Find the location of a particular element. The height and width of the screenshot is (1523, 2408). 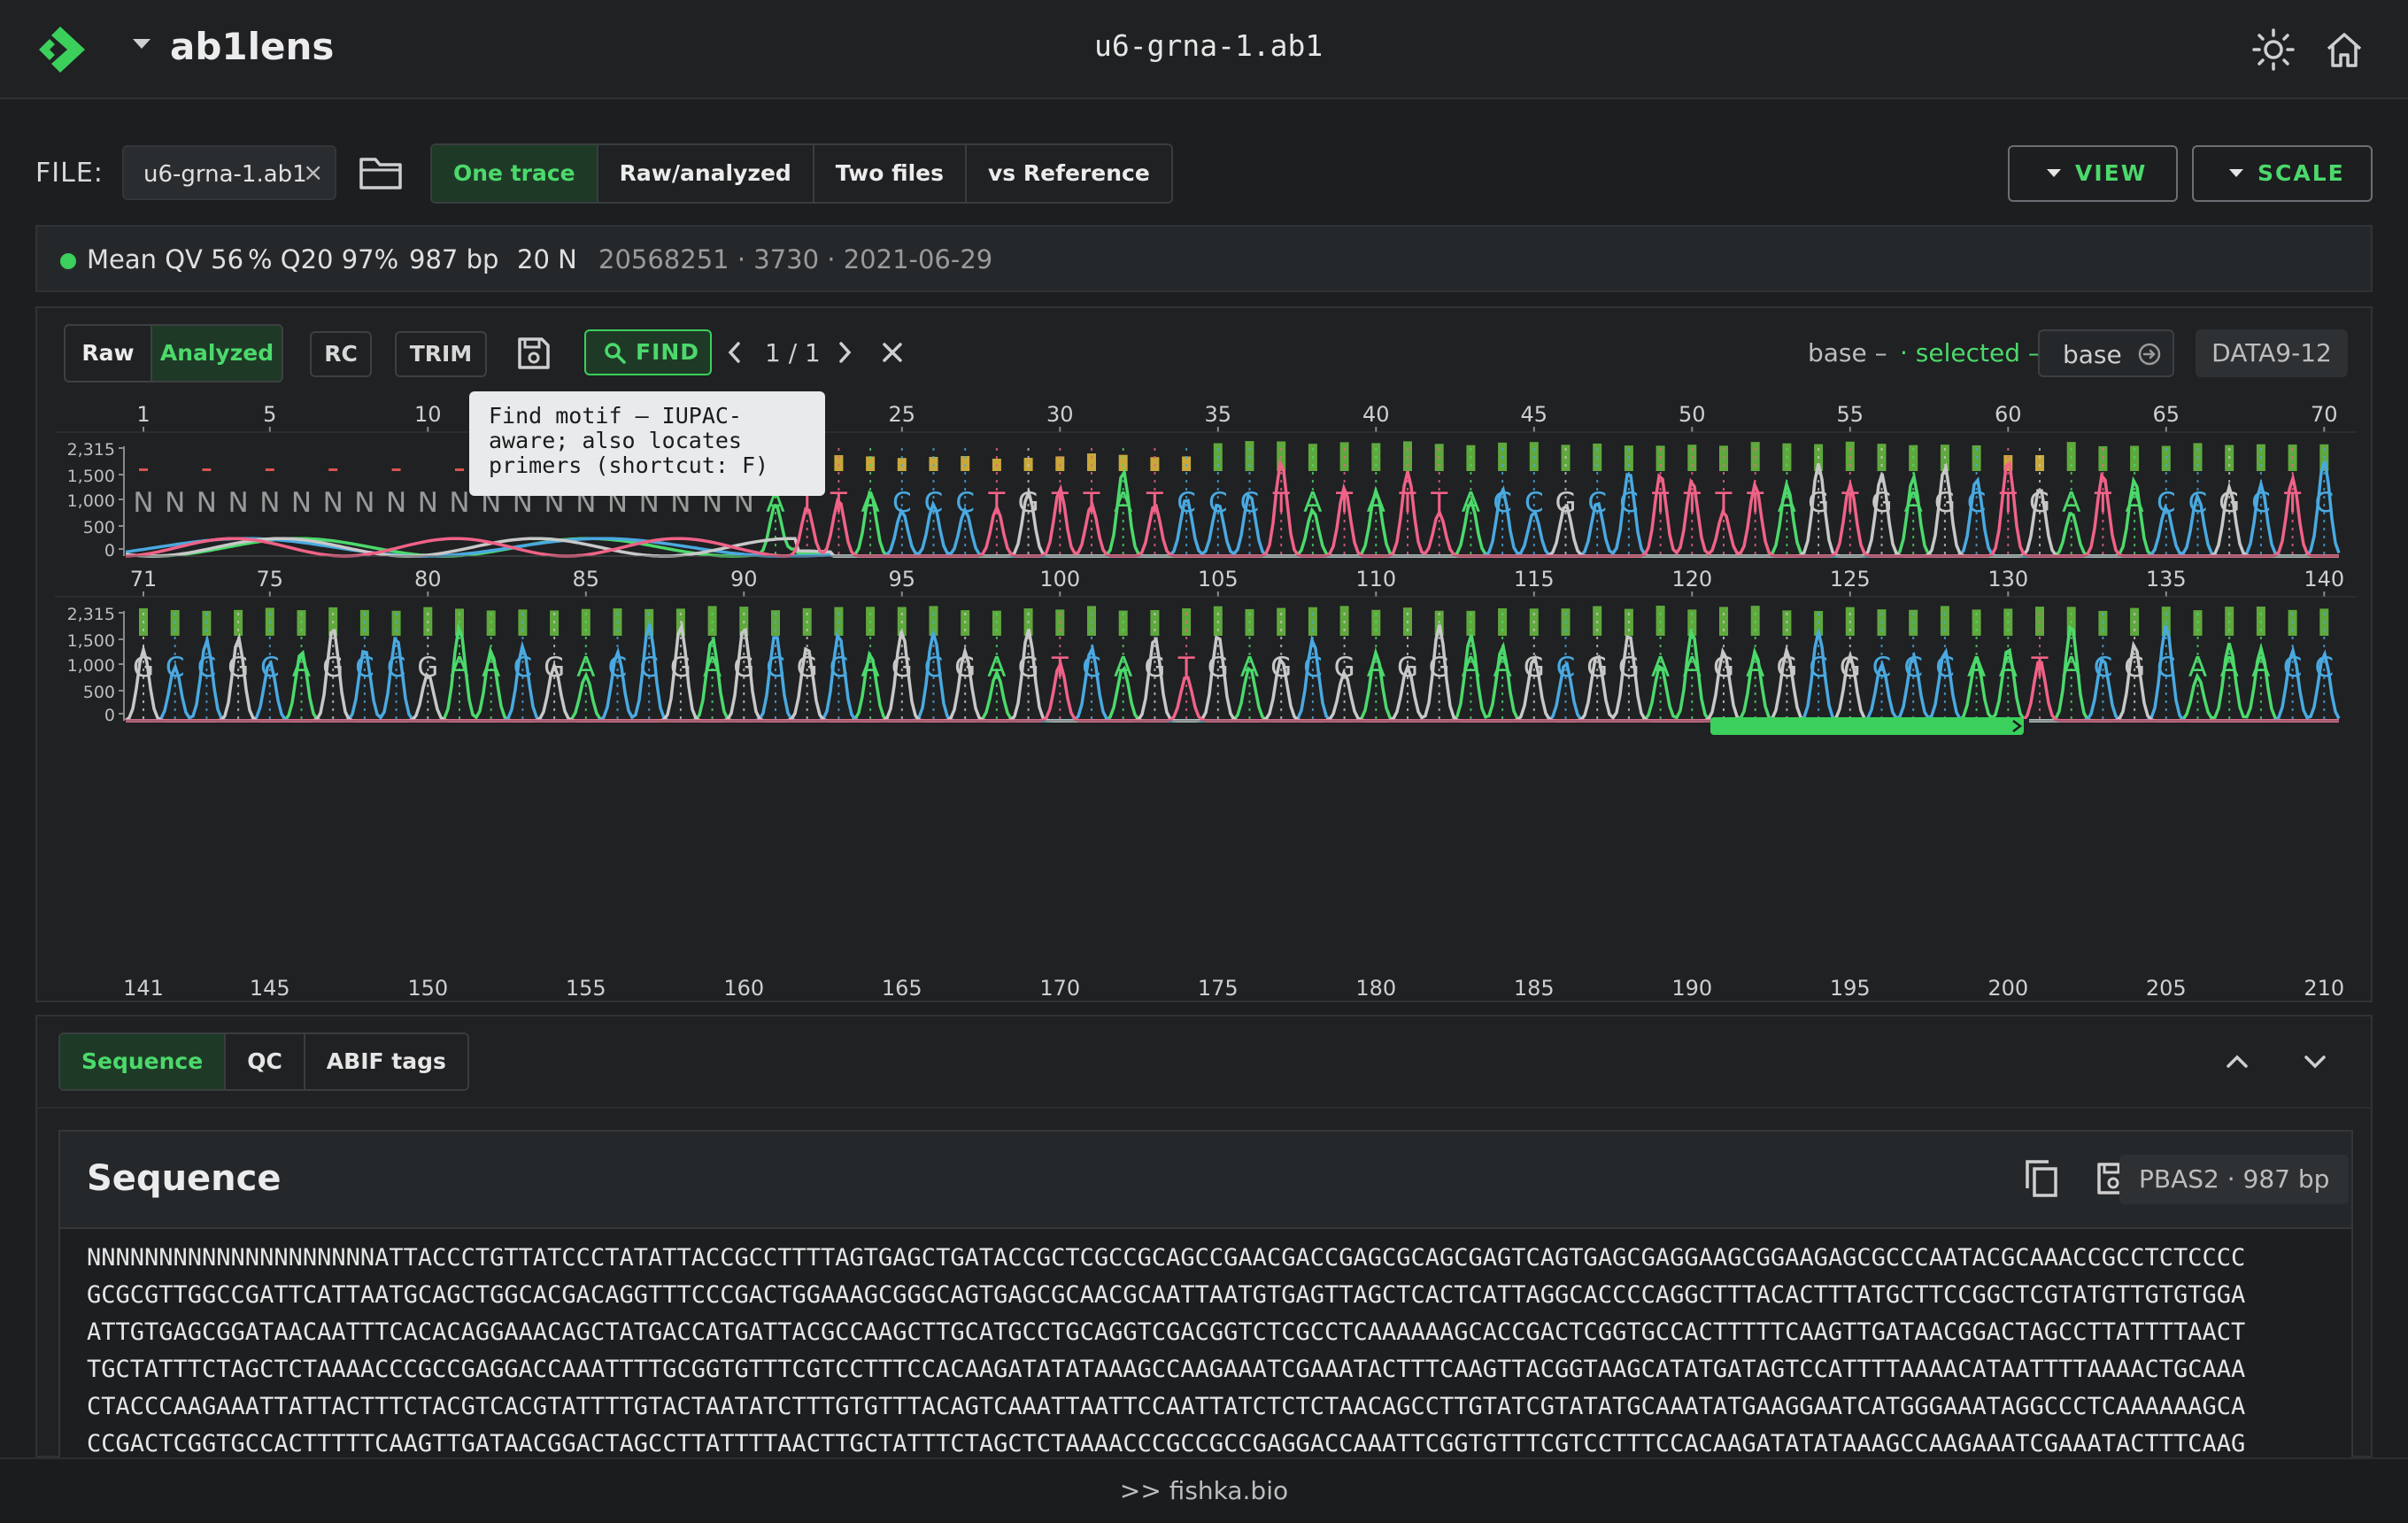

find-button: FIND is located at coordinates (648, 352).